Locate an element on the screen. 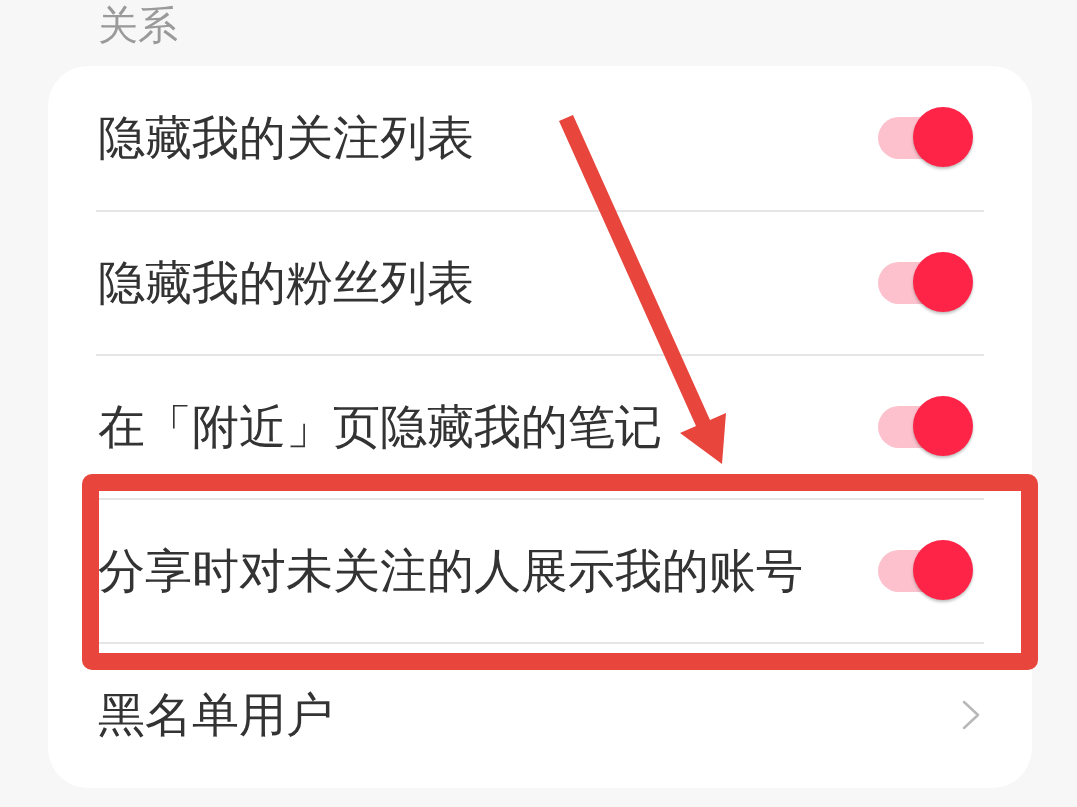  setting-label: 隐藏我的关注列表 is located at coordinates (286, 138).